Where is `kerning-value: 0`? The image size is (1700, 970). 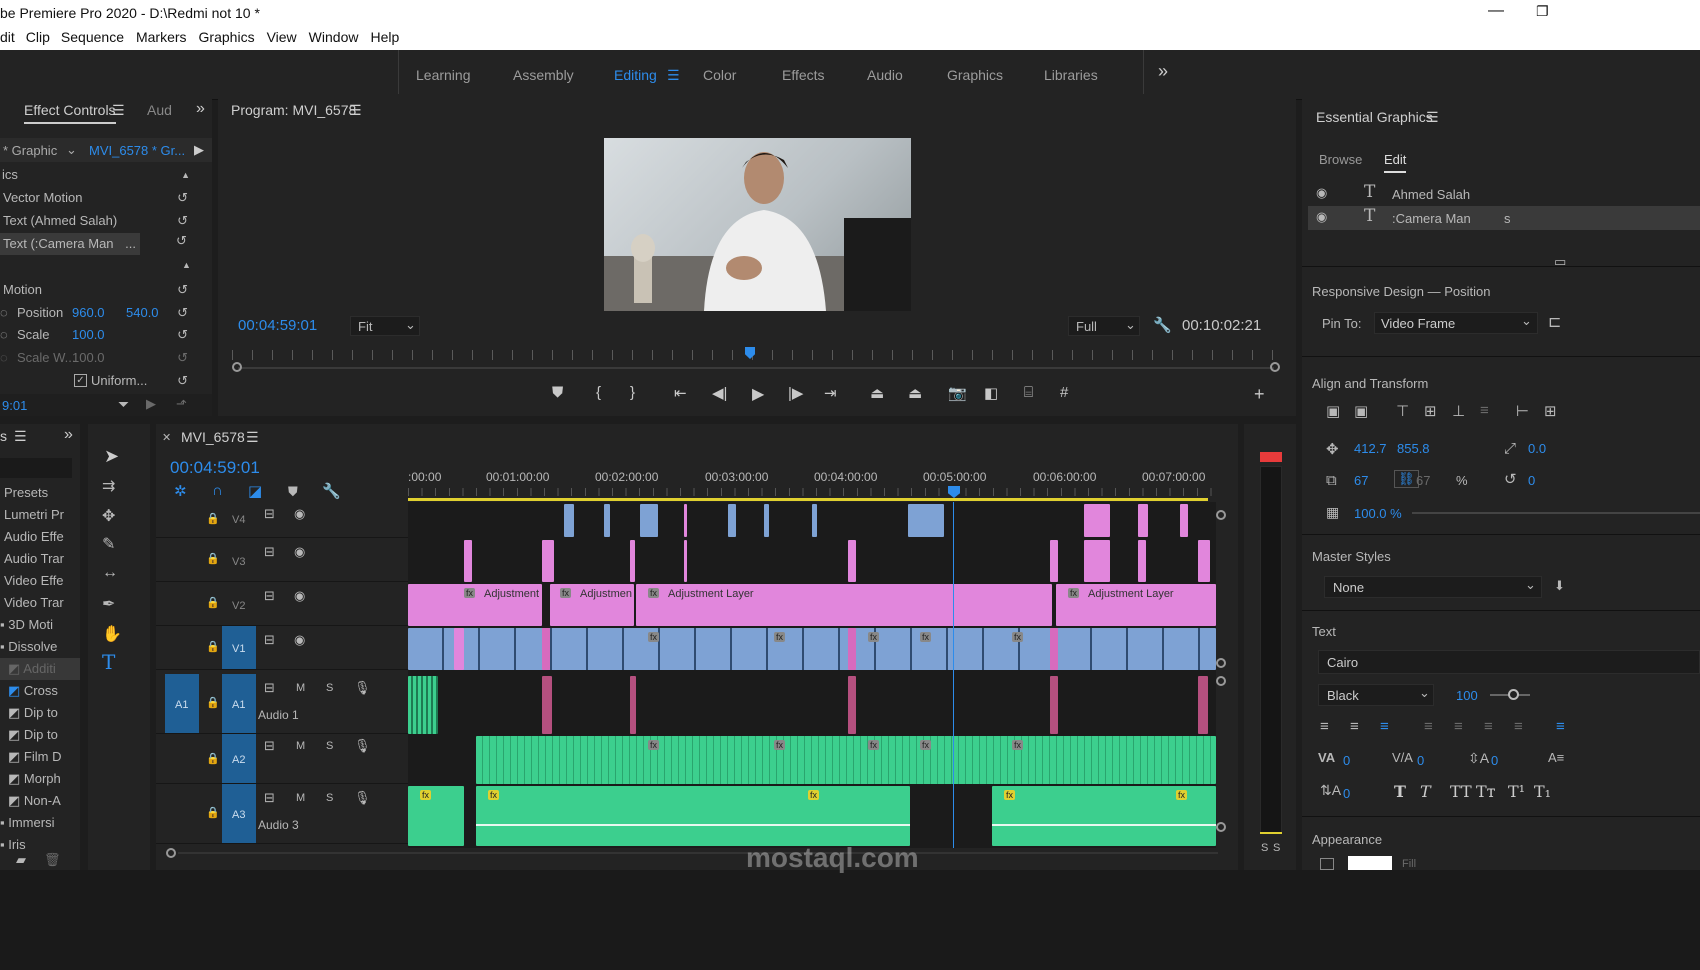
kerning-value: 0 is located at coordinates (1420, 760).